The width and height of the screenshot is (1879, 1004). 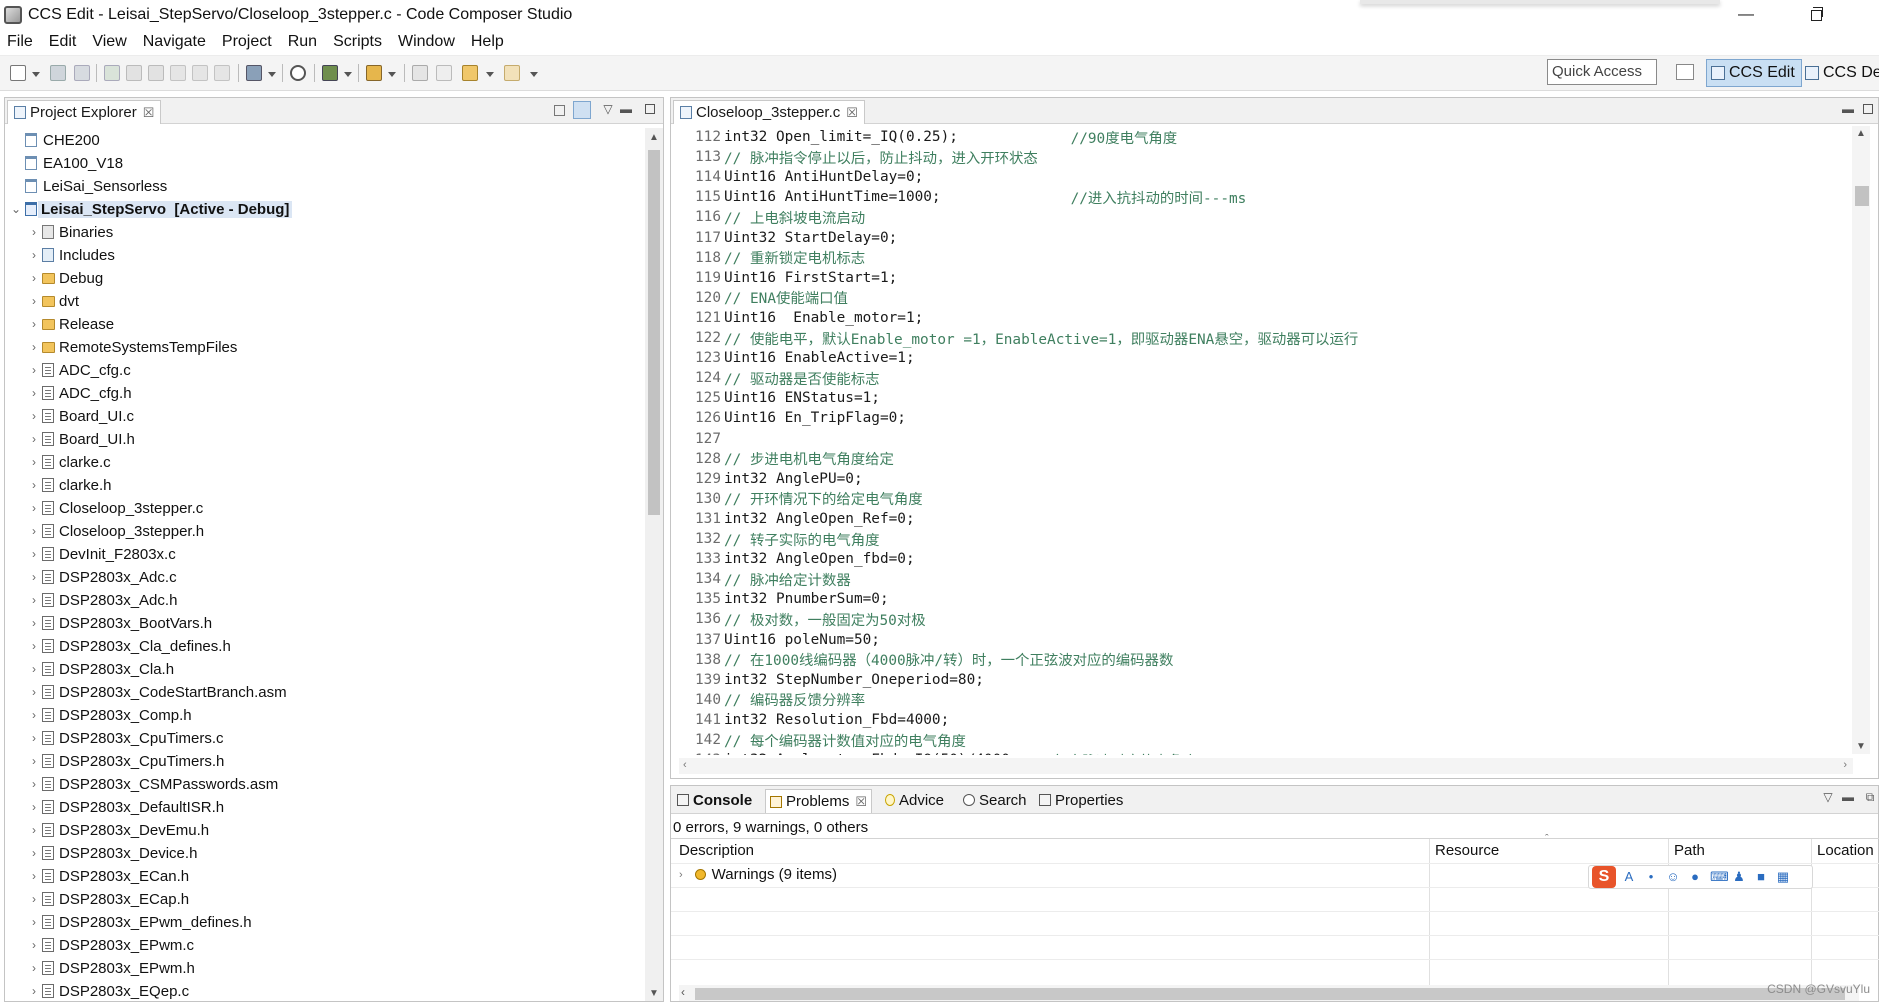 I want to click on build-dropdown-icon, so click(x=272, y=74).